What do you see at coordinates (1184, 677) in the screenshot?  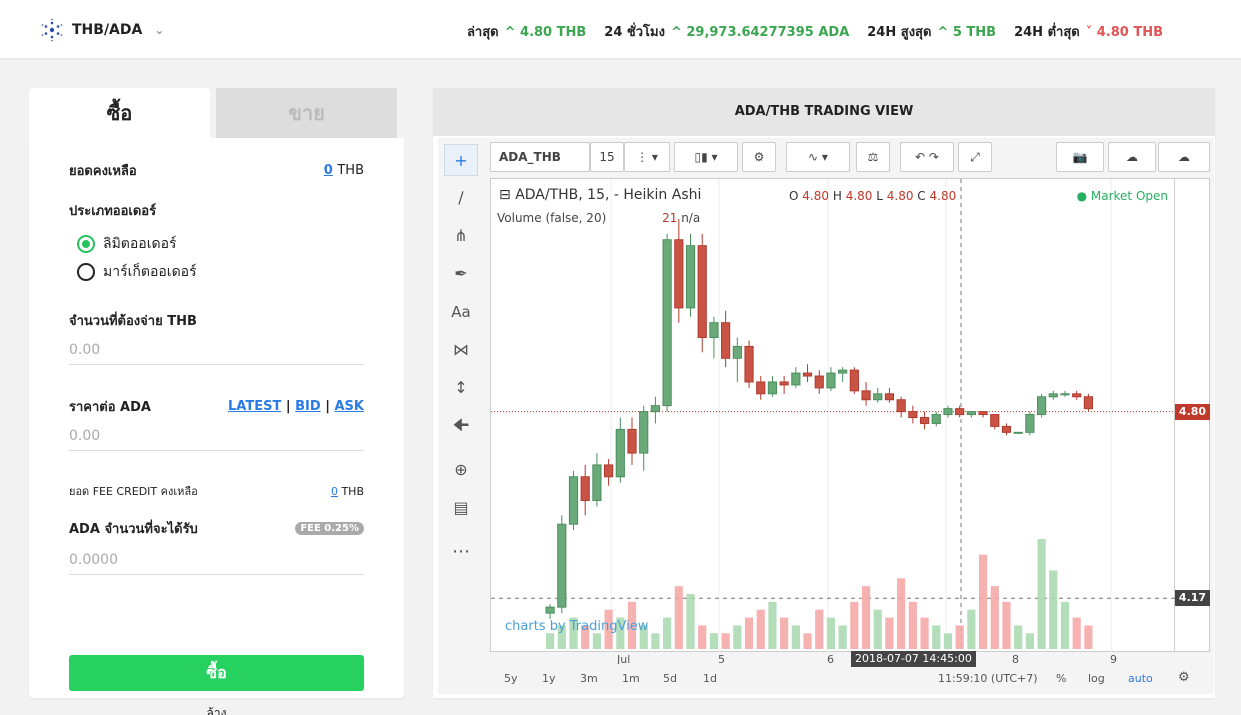 I see `settings-gear-icon: ⚙` at bounding box center [1184, 677].